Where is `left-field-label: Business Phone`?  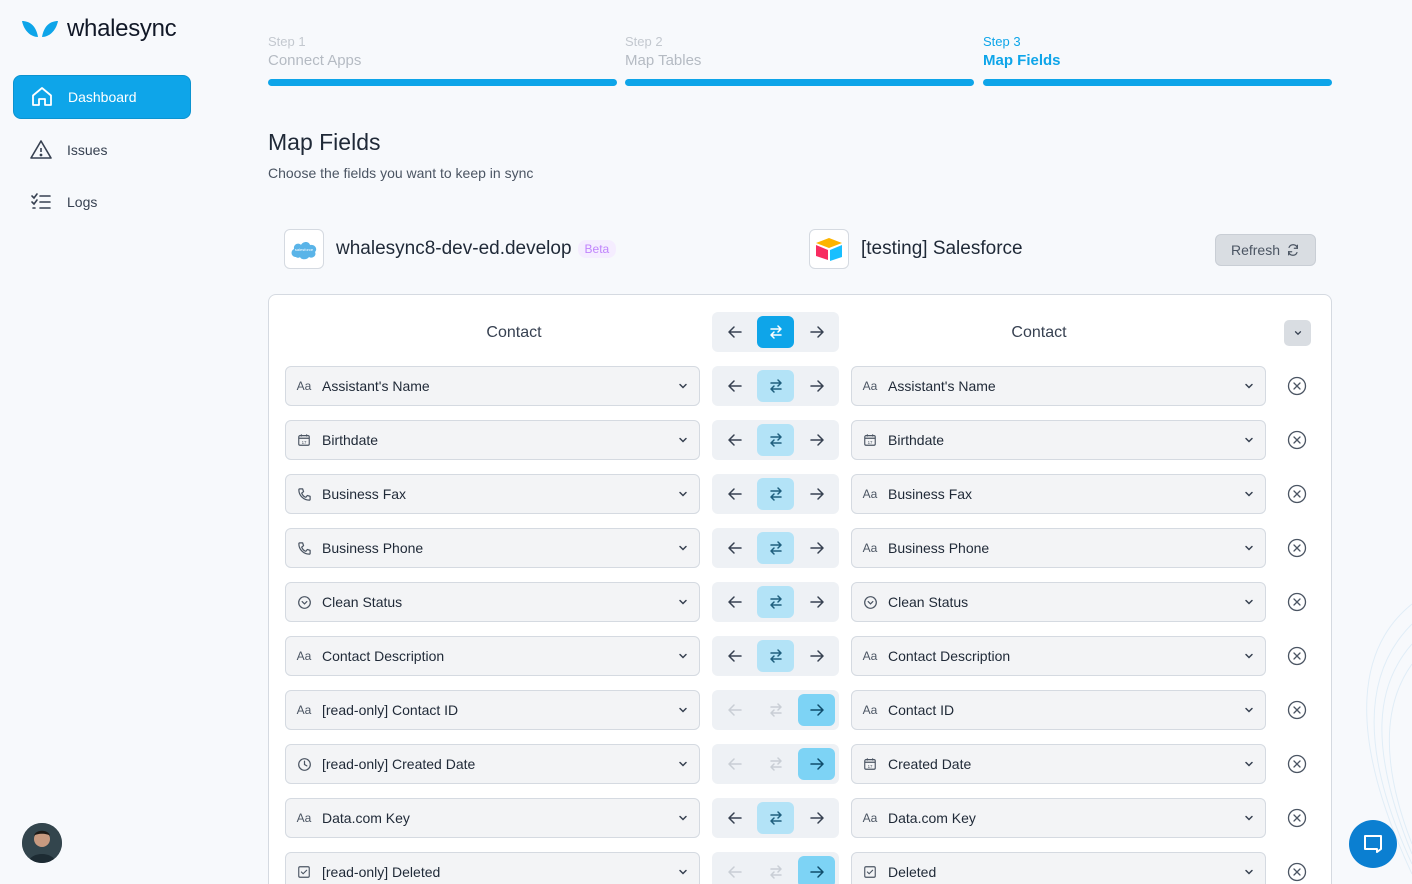 left-field-label: Business Phone is located at coordinates (373, 548).